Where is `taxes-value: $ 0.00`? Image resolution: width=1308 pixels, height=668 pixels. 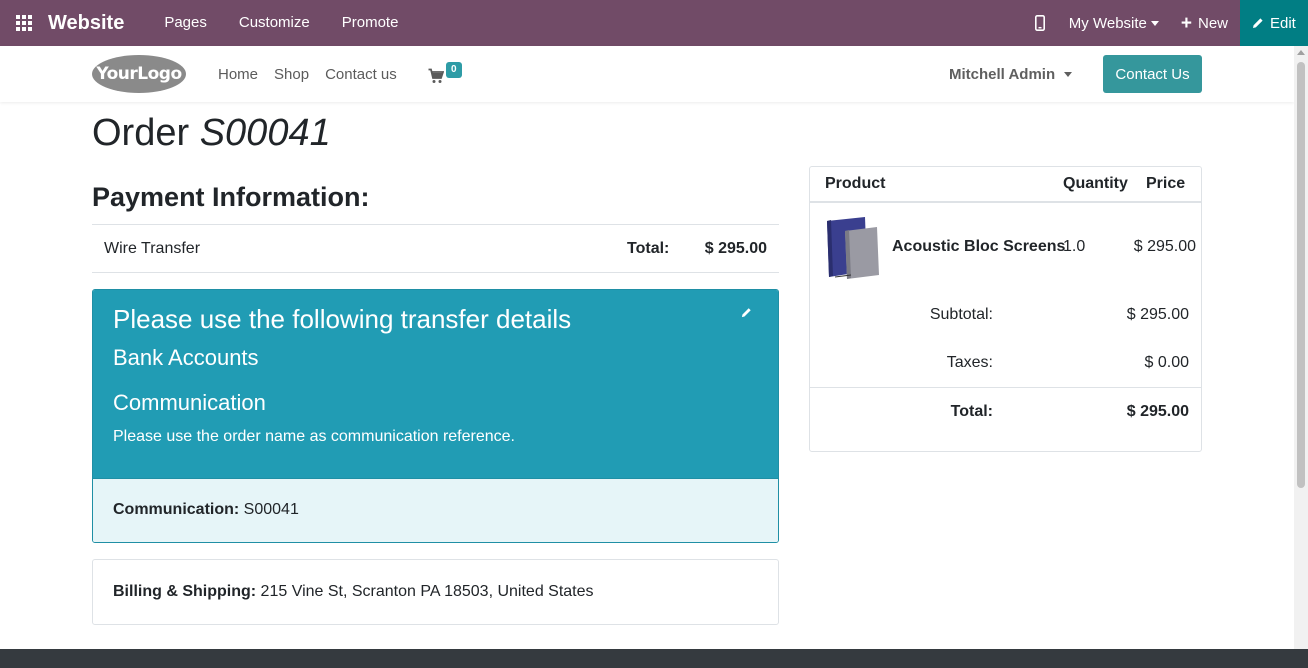 taxes-value: $ 0.00 is located at coordinates (1166, 362).